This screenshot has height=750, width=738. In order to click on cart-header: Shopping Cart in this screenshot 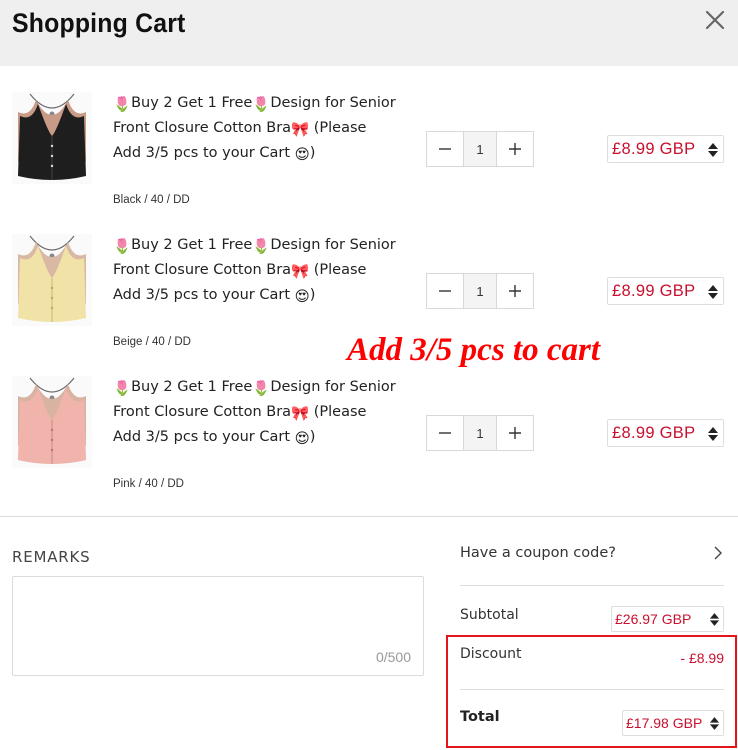, I will do `click(369, 33)`.